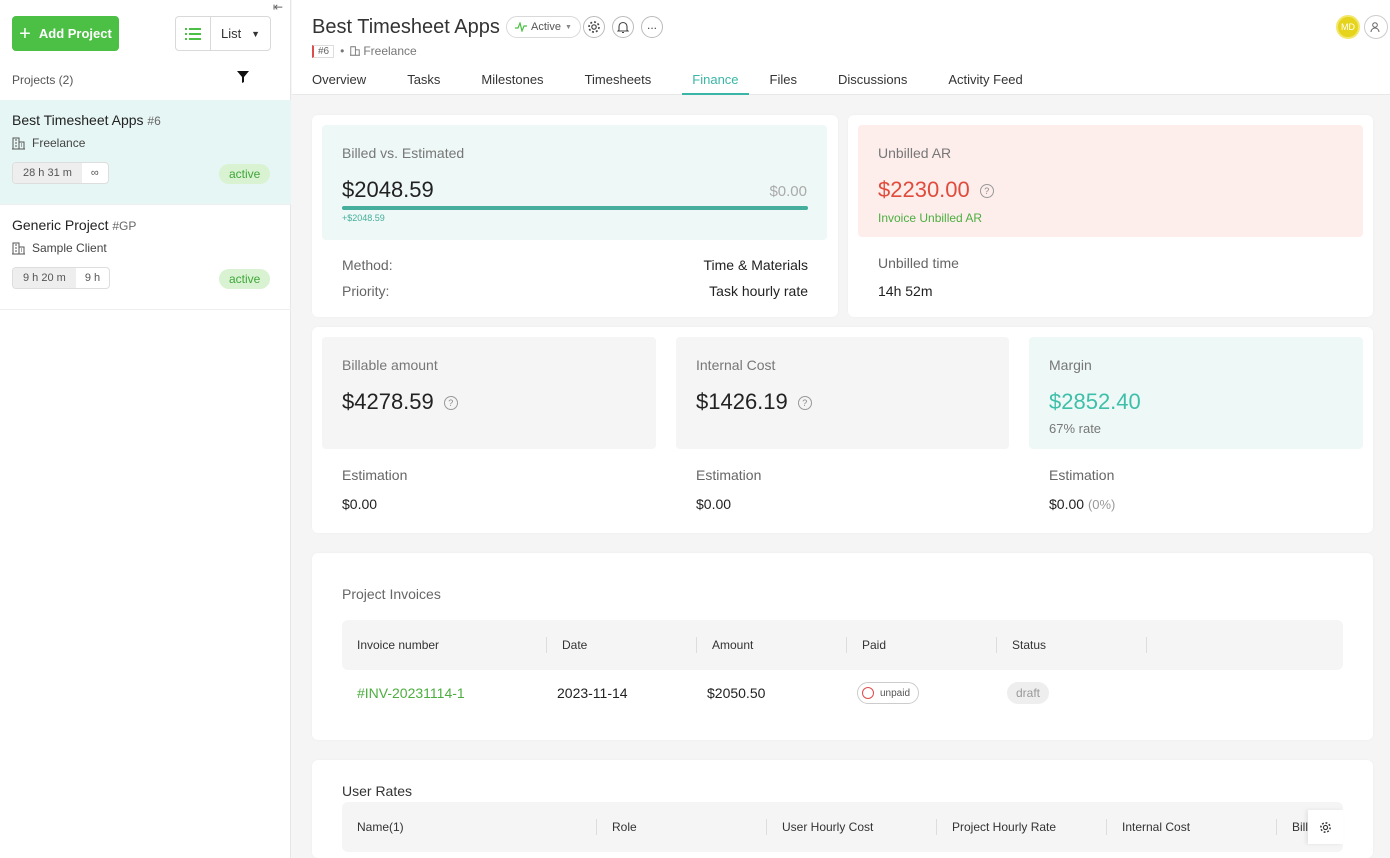 The image size is (1390, 858). Describe the element at coordinates (367, 265) in the screenshot. I see `method-label: Method:` at that location.